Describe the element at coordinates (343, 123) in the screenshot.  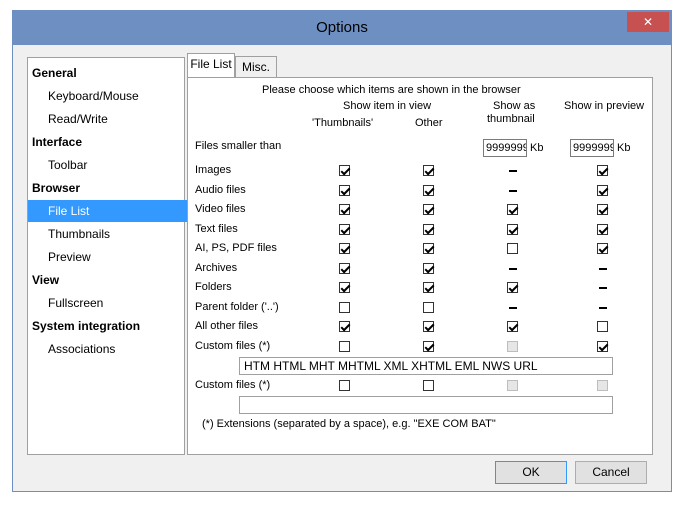
I see `thumbnails-column-header: 'Thumbnails'` at that location.